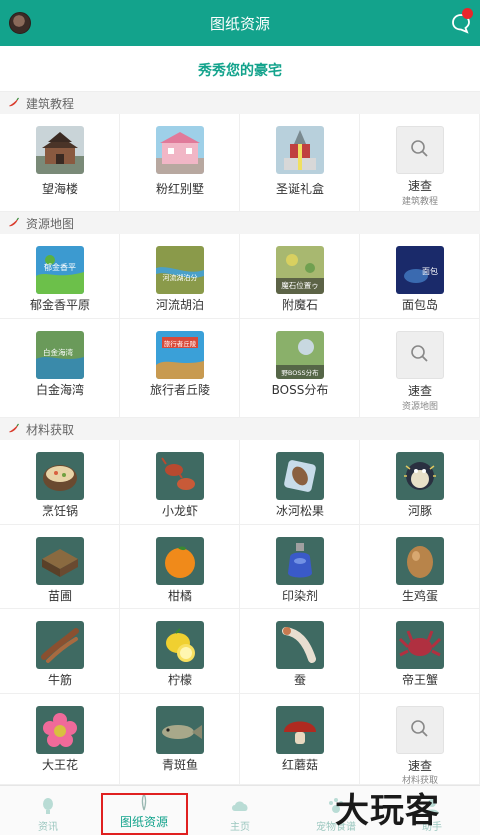 This screenshot has width=480, height=835. What do you see at coordinates (467, 13) in the screenshot?
I see `notification-dot` at bounding box center [467, 13].